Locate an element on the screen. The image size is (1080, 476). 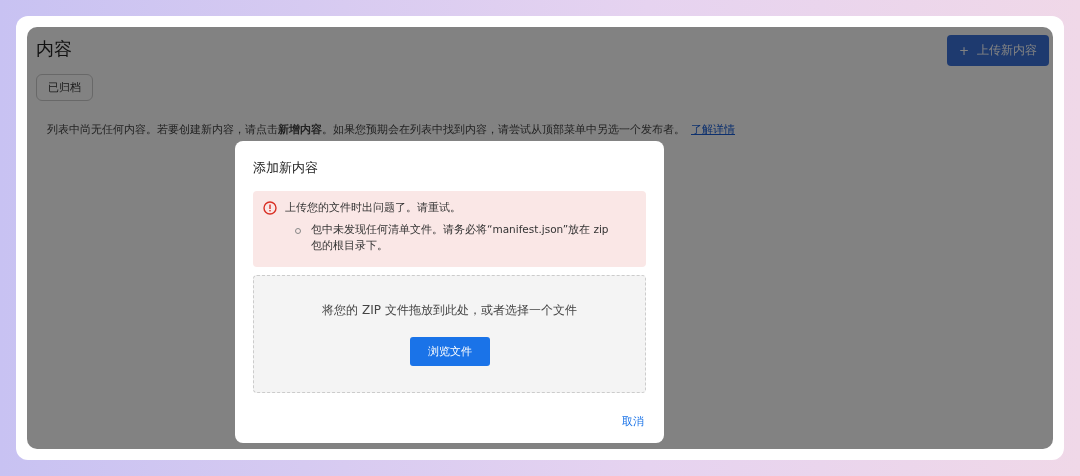
learn-more-link: 了解详情 is located at coordinates (713, 129).